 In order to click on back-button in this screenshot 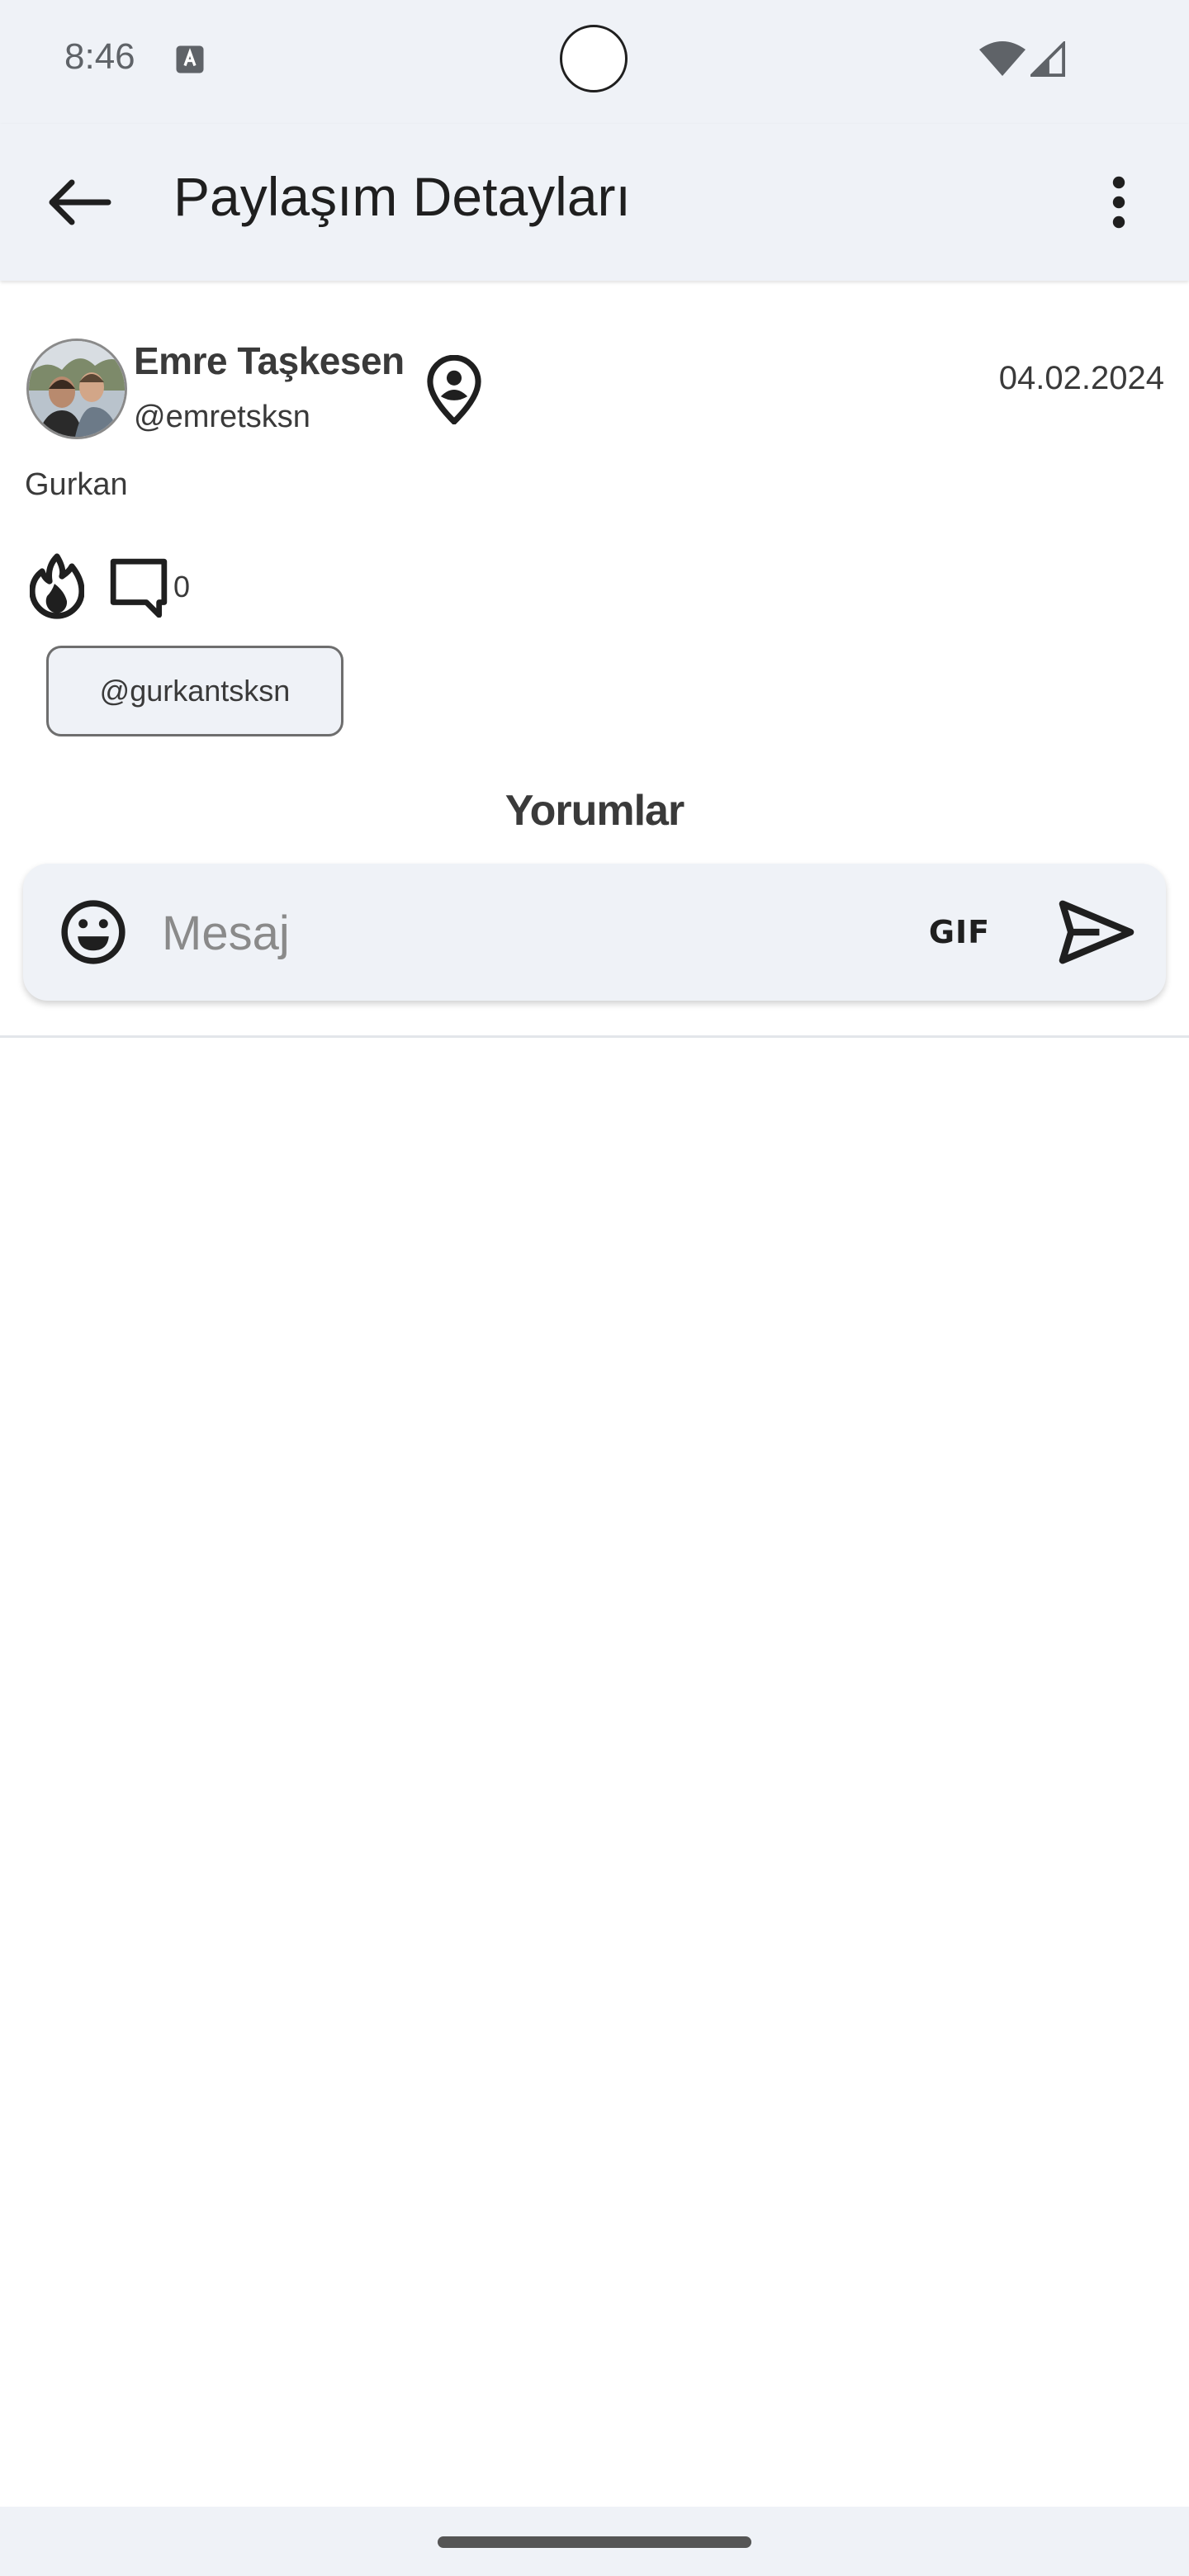, I will do `click(78, 202)`.